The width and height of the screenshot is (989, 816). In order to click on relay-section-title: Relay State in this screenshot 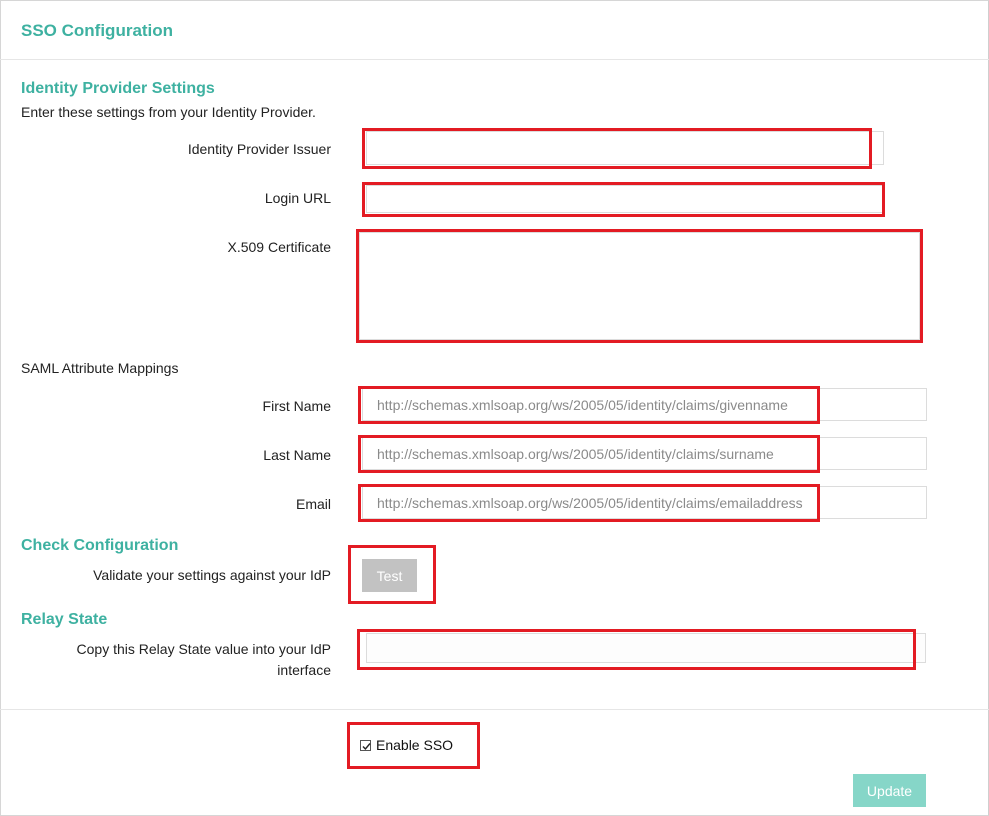, I will do `click(64, 619)`.